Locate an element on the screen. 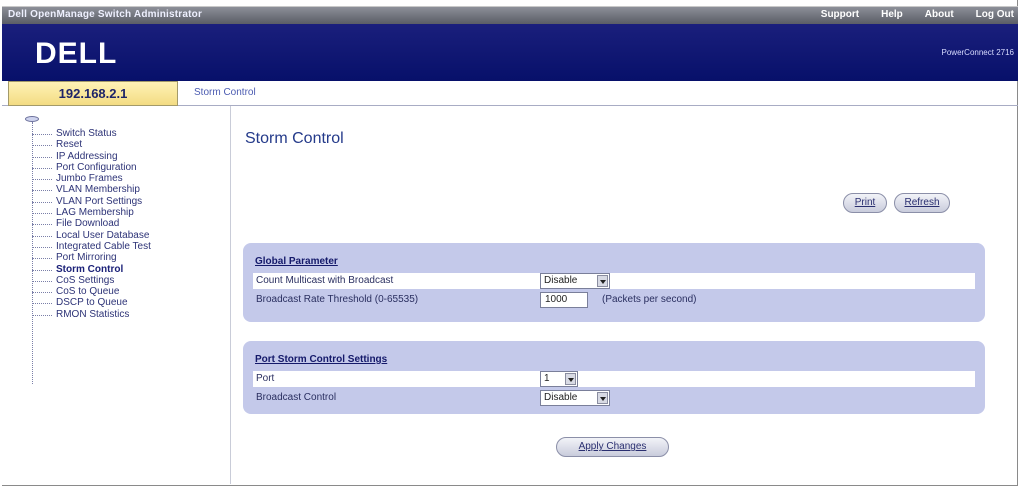  print-button: Print is located at coordinates (865, 203).